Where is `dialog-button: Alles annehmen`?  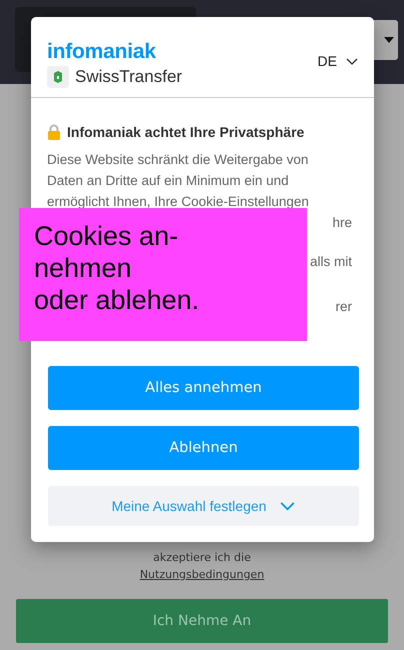
dialog-button: Alles annehmen is located at coordinates (203, 388).